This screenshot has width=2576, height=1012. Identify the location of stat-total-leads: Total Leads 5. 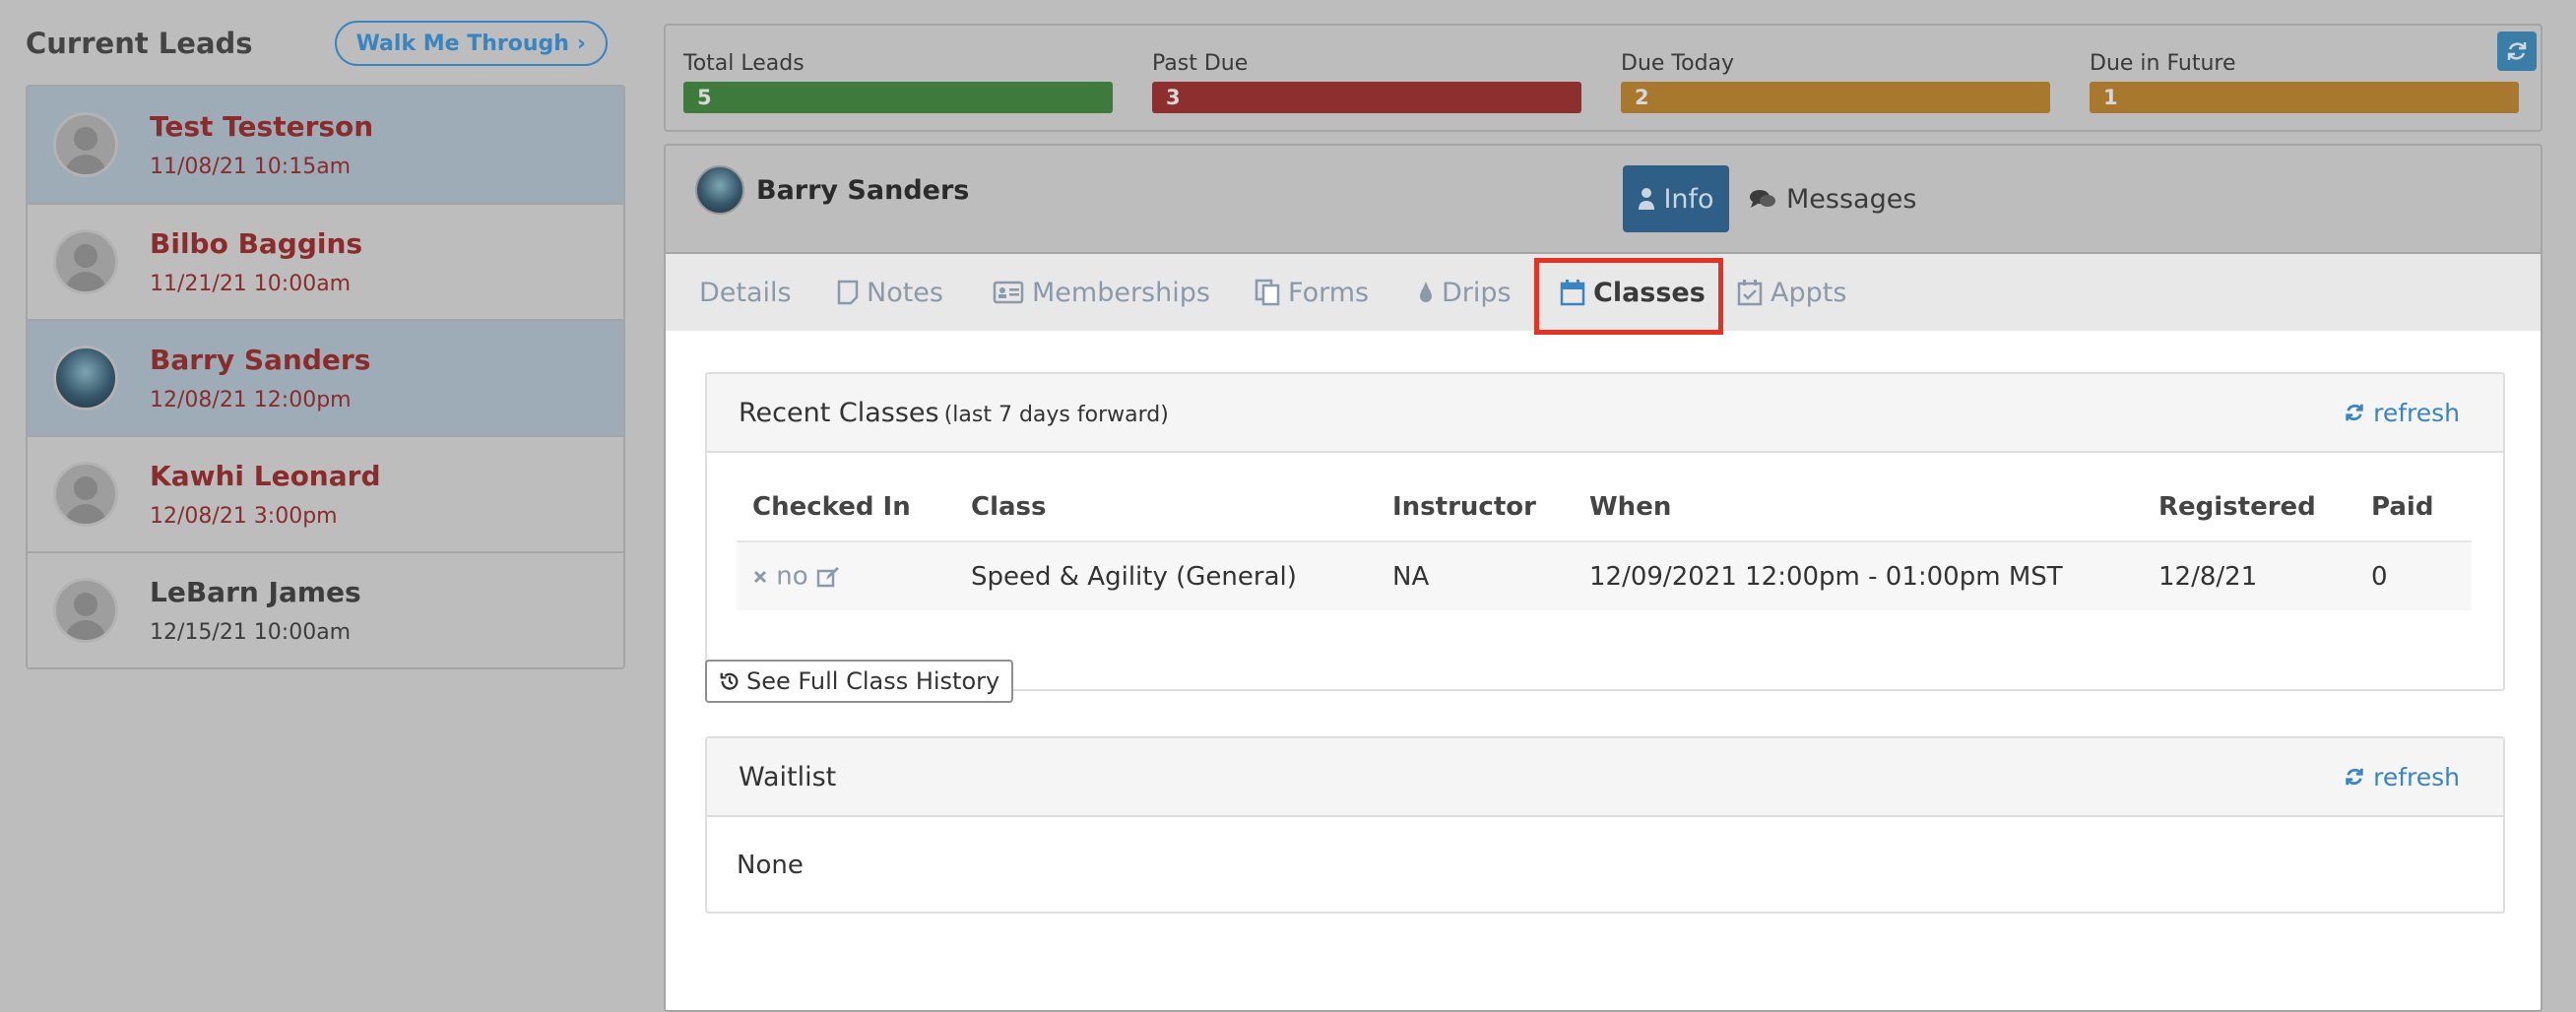
(898, 82).